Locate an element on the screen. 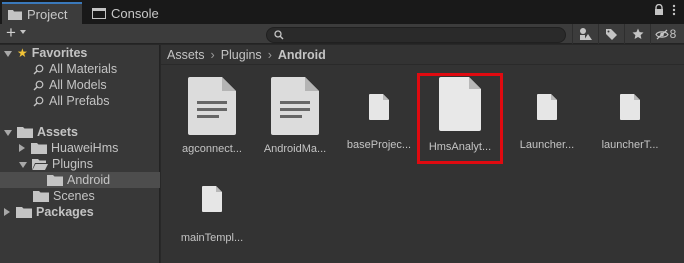 This screenshot has height=263, width=684. add-button: + is located at coordinates (11, 33).